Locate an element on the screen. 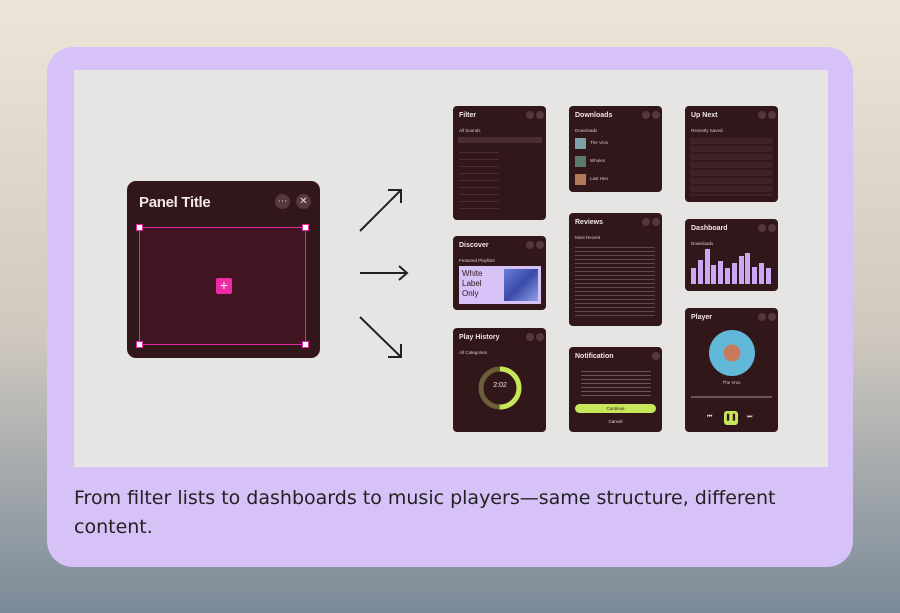 This screenshot has height=613, width=900. filter-list is located at coordinates (479, 177).